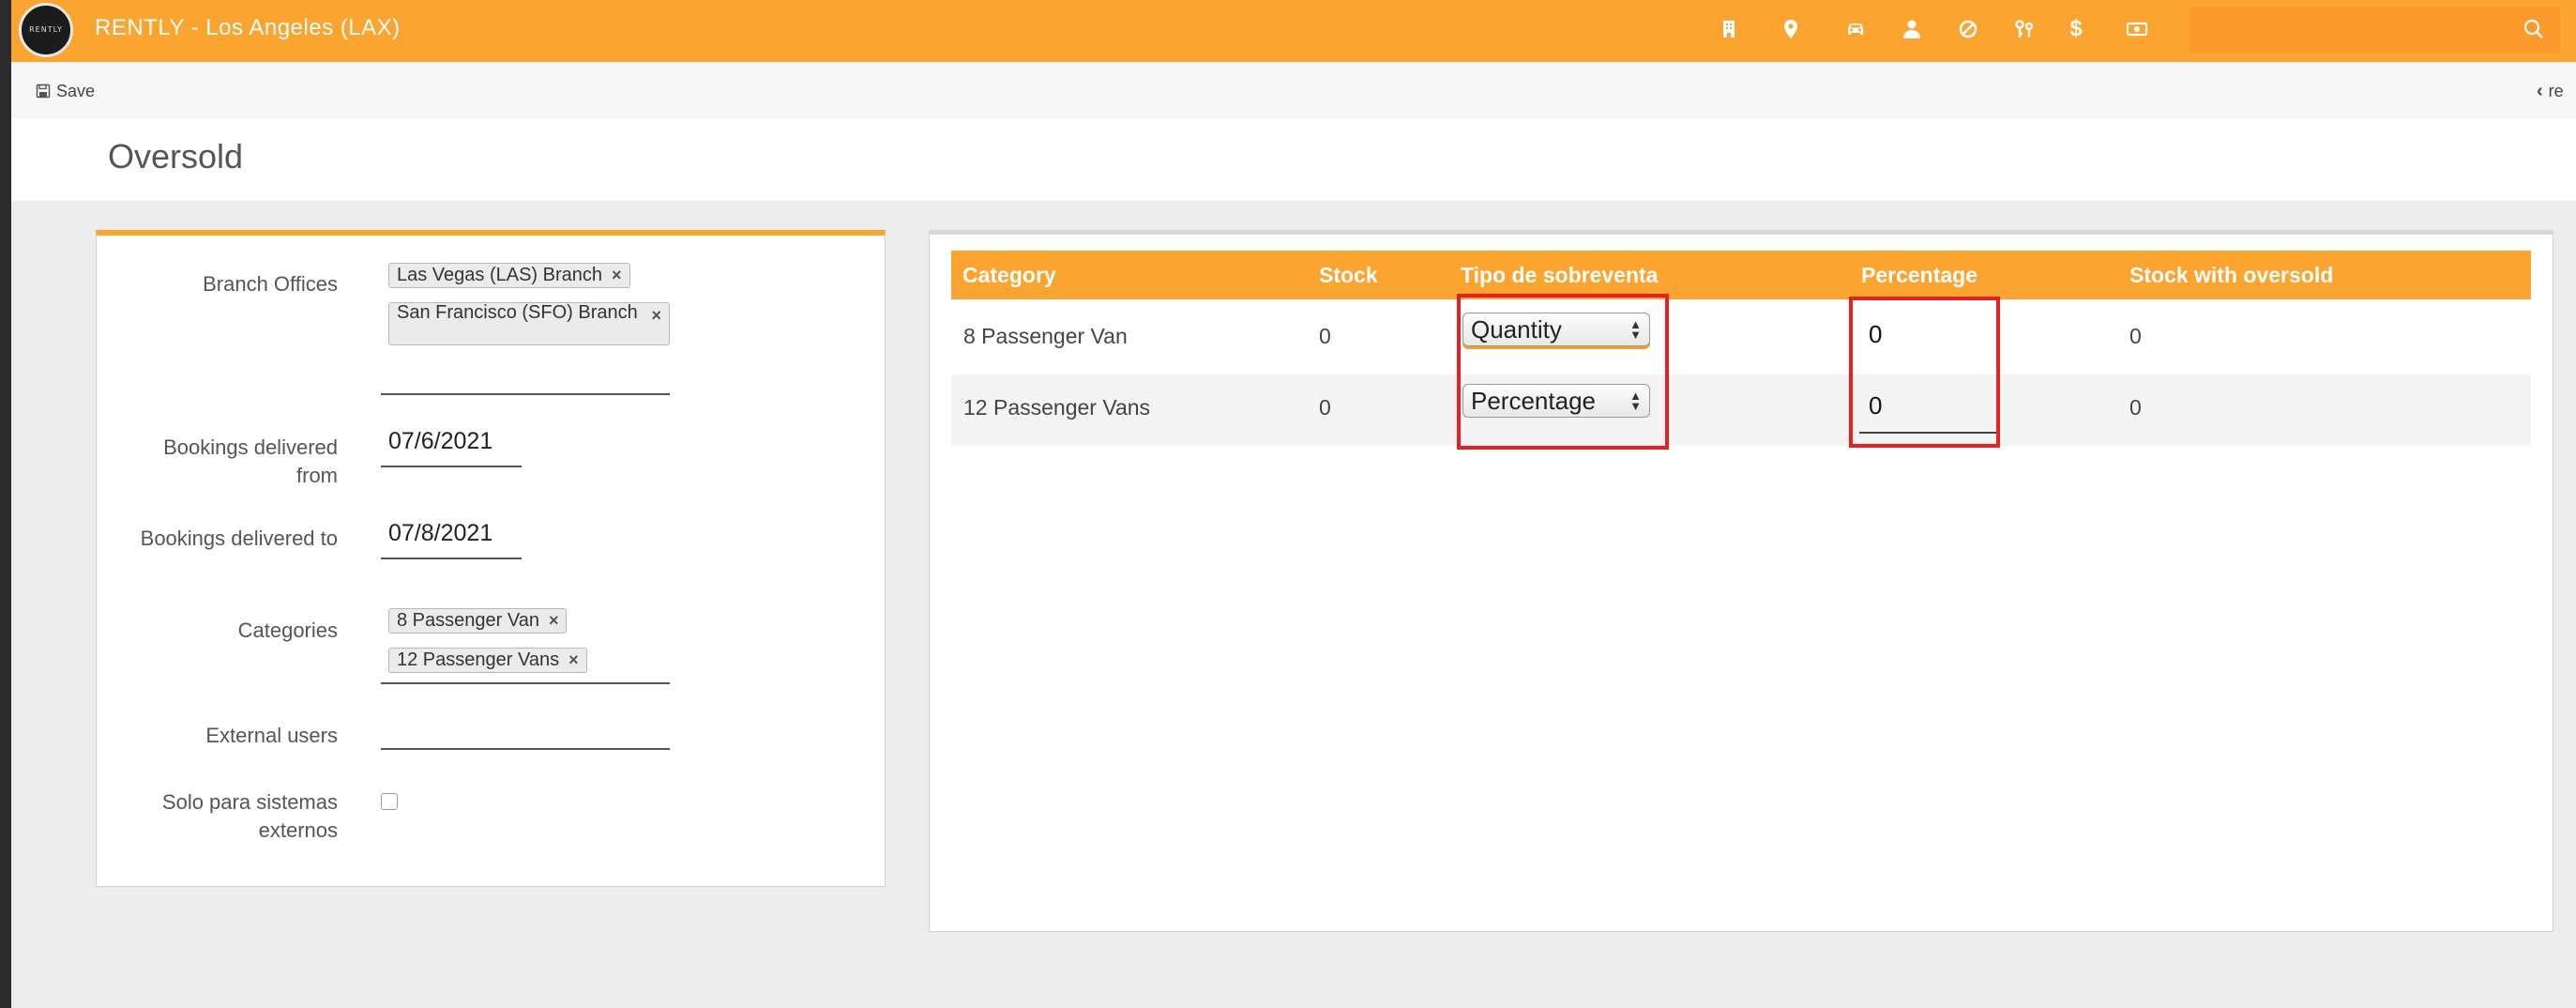 The width and height of the screenshot is (2576, 1008). Describe the element at coordinates (248, 27) in the screenshot. I see `app-title: RENTLY - Los Angeles (LAX)` at that location.